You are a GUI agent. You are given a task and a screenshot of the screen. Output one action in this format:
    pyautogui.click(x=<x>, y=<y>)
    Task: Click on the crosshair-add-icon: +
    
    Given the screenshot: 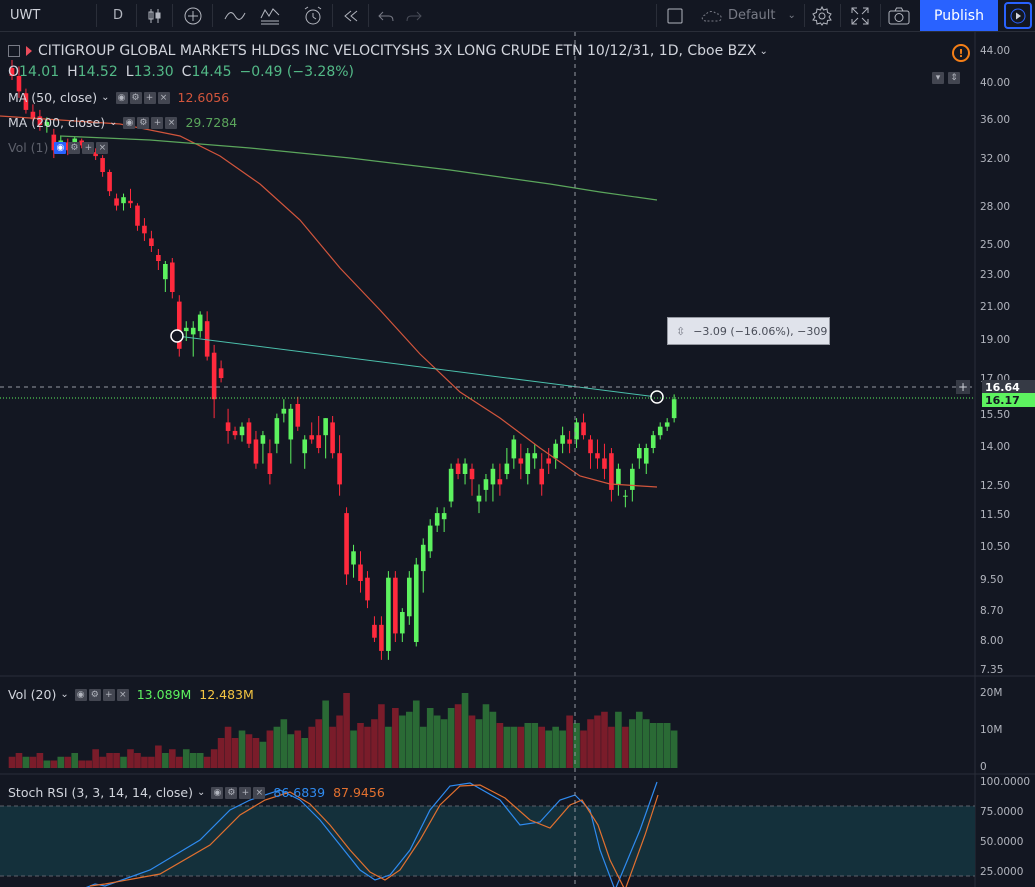 What is the action you would take?
    pyautogui.click(x=963, y=387)
    